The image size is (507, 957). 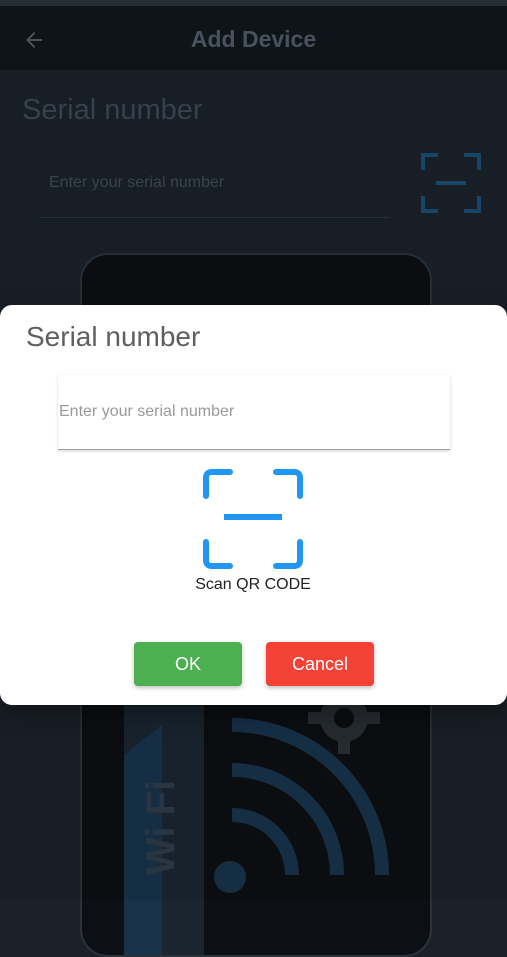 What do you see at coordinates (113, 336) in the screenshot?
I see `dialog-title: Serial number` at bounding box center [113, 336].